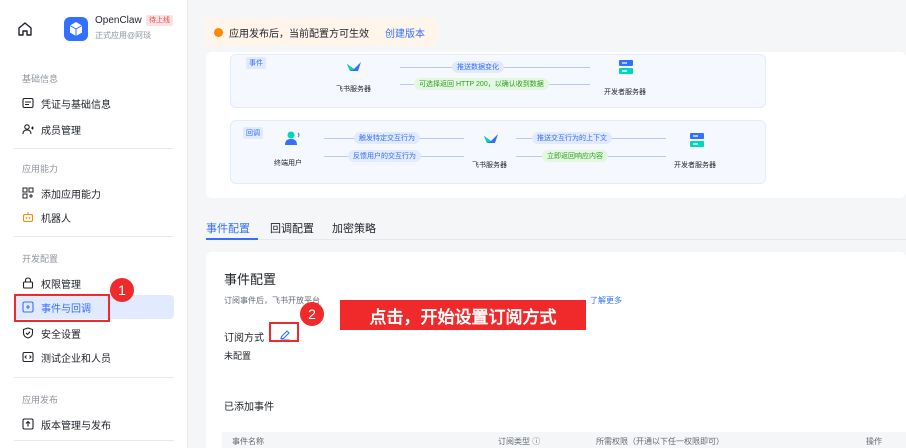 The image size is (906, 448). I want to click on column-actions: 操作, so click(874, 441).